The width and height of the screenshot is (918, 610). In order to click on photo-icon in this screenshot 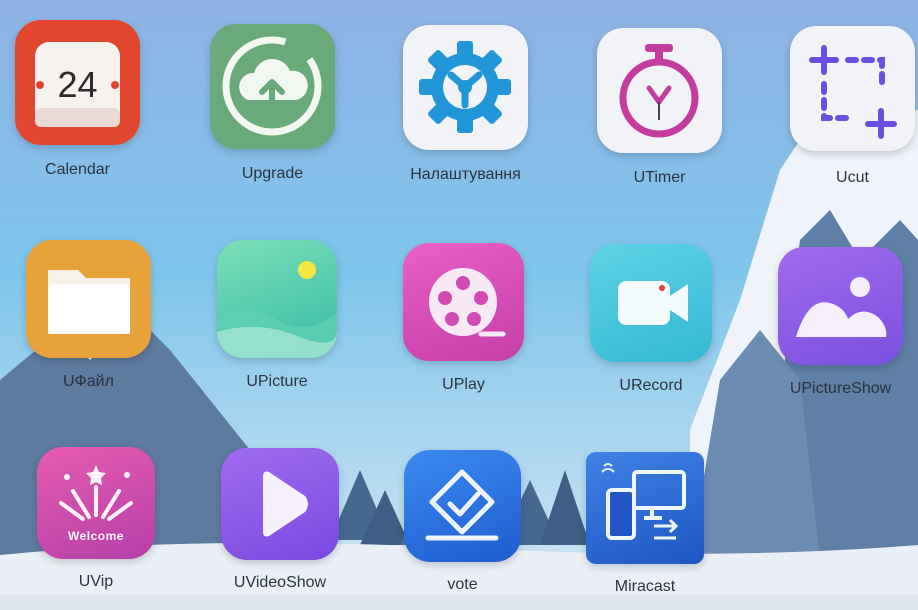, I will do `click(840, 306)`.